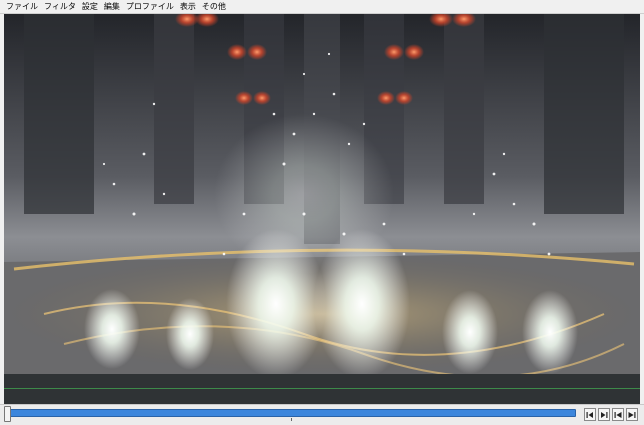 This screenshot has width=644, height=425. What do you see at coordinates (152, 7) in the screenshot?
I see `menu-profile: プロファイル` at bounding box center [152, 7].